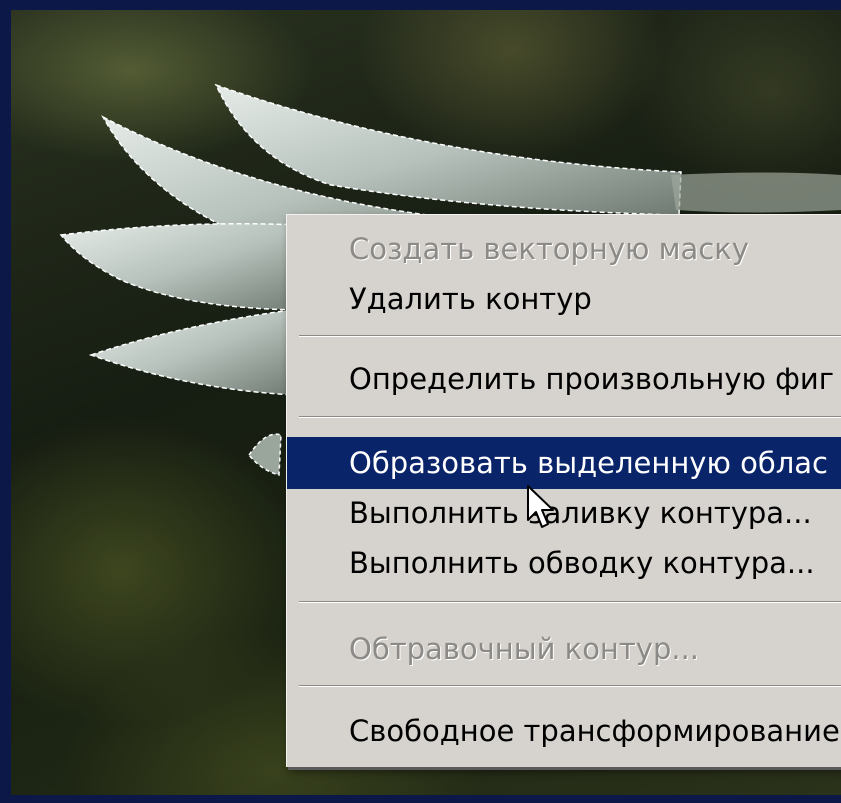  Describe the element at coordinates (564, 299) in the screenshot. I see `menu-item-delete-path: Удалить контур` at that location.